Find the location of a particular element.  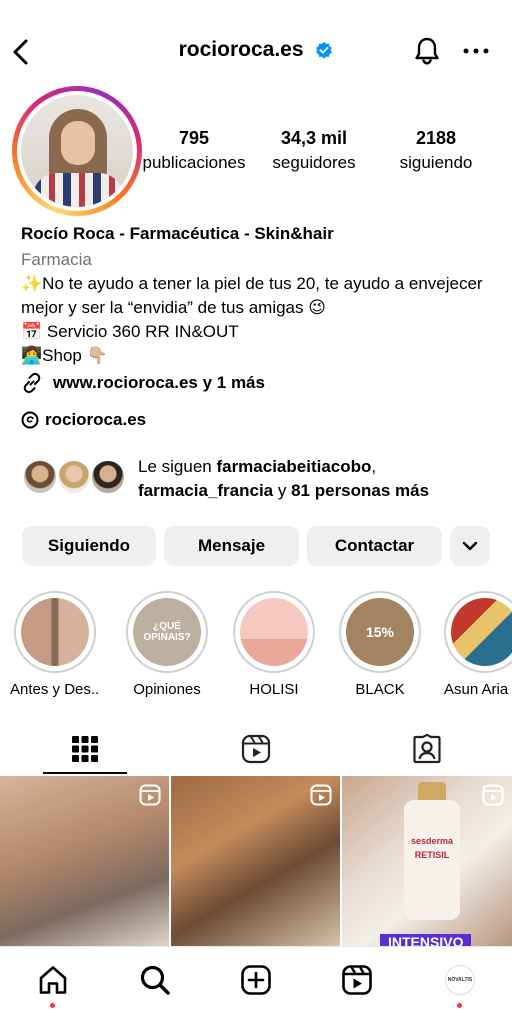

posts-stat: 795 publicaciones is located at coordinates (194, 150).